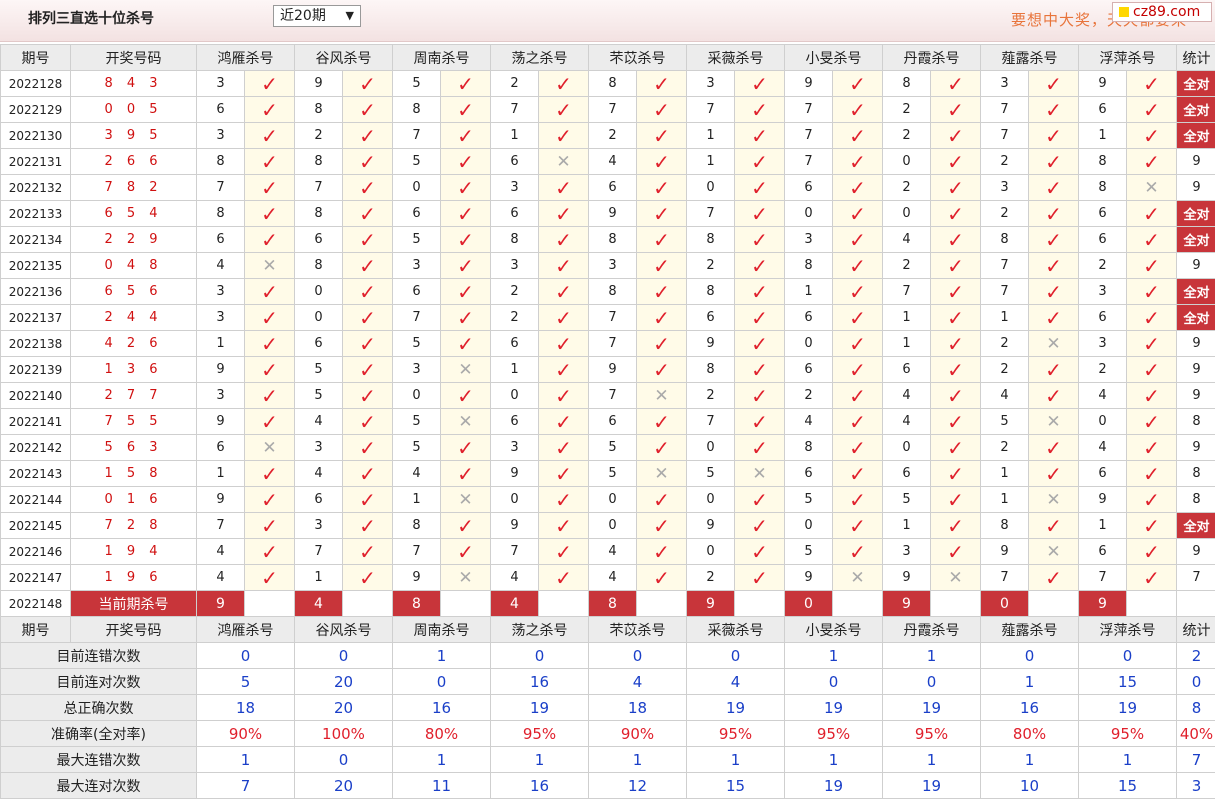 This screenshot has height=805, width=1215. Describe the element at coordinates (133, 551) in the screenshot. I see `draw-numbers: 1 9 4` at that location.